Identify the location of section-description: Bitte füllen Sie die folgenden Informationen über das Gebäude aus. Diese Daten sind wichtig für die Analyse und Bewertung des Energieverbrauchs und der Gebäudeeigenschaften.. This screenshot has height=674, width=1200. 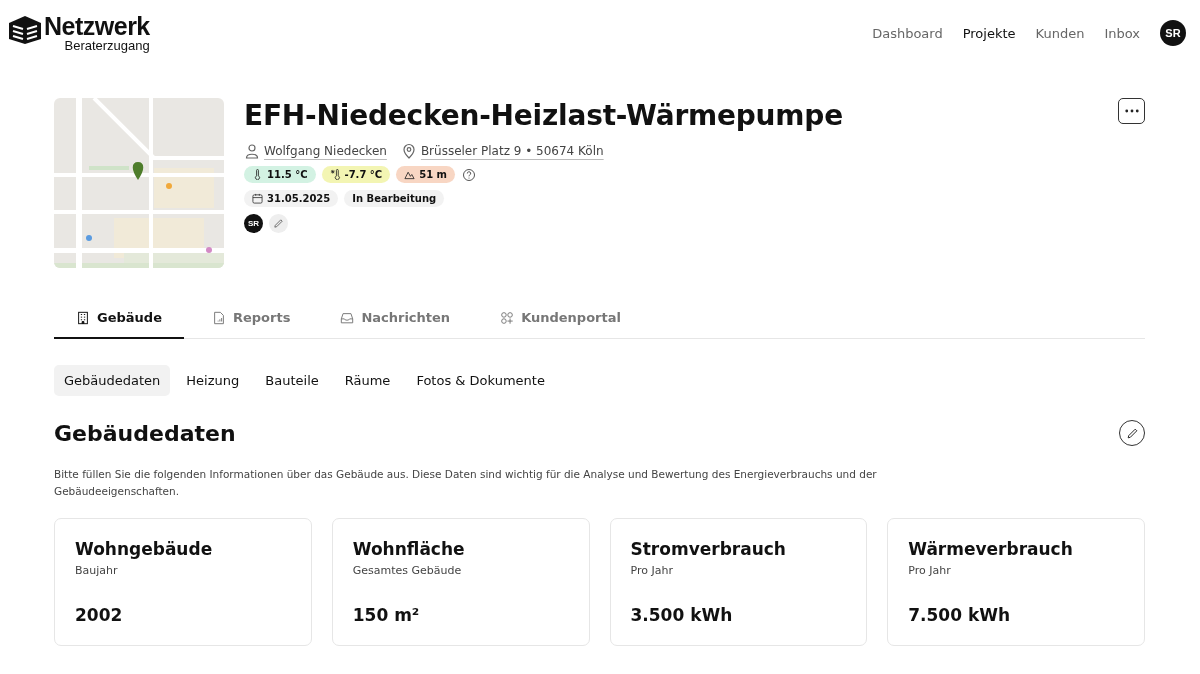
(466, 483).